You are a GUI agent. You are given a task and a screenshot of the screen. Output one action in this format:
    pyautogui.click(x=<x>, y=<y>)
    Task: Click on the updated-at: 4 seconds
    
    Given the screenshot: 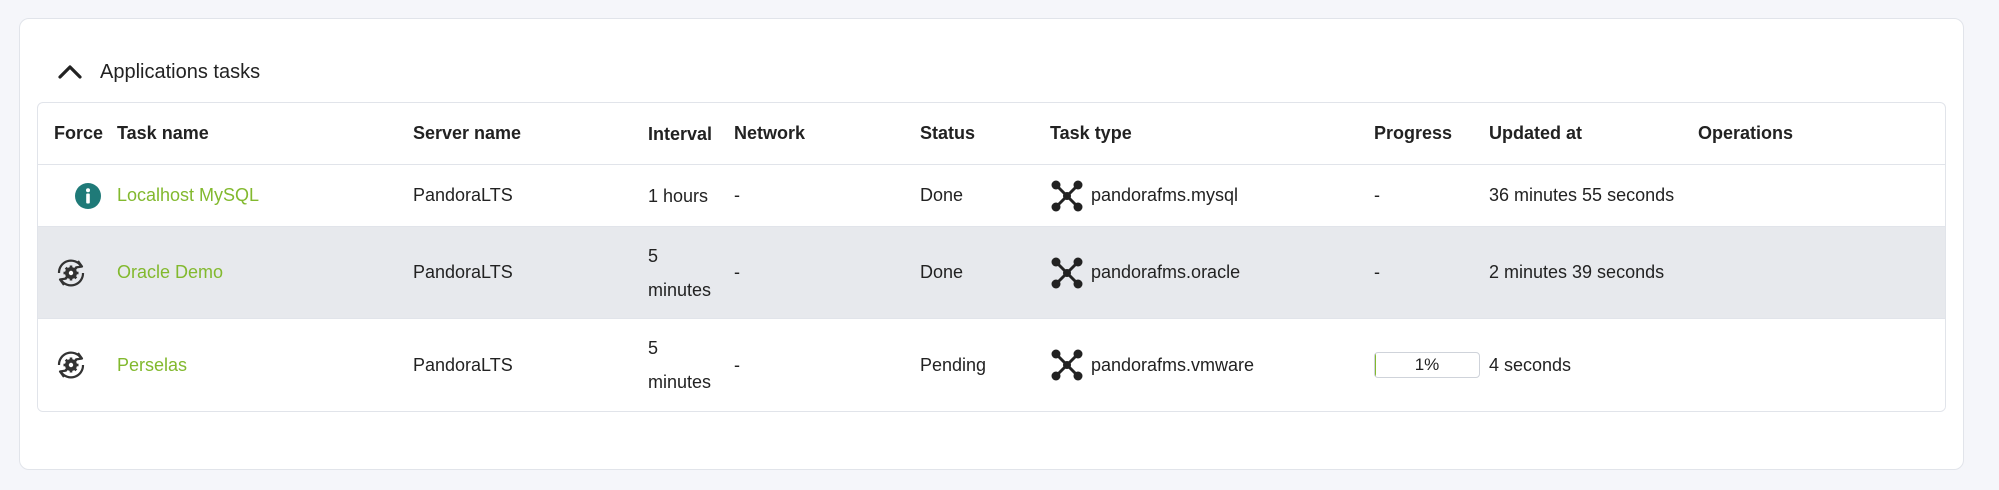 What is the action you would take?
    pyautogui.click(x=1530, y=364)
    